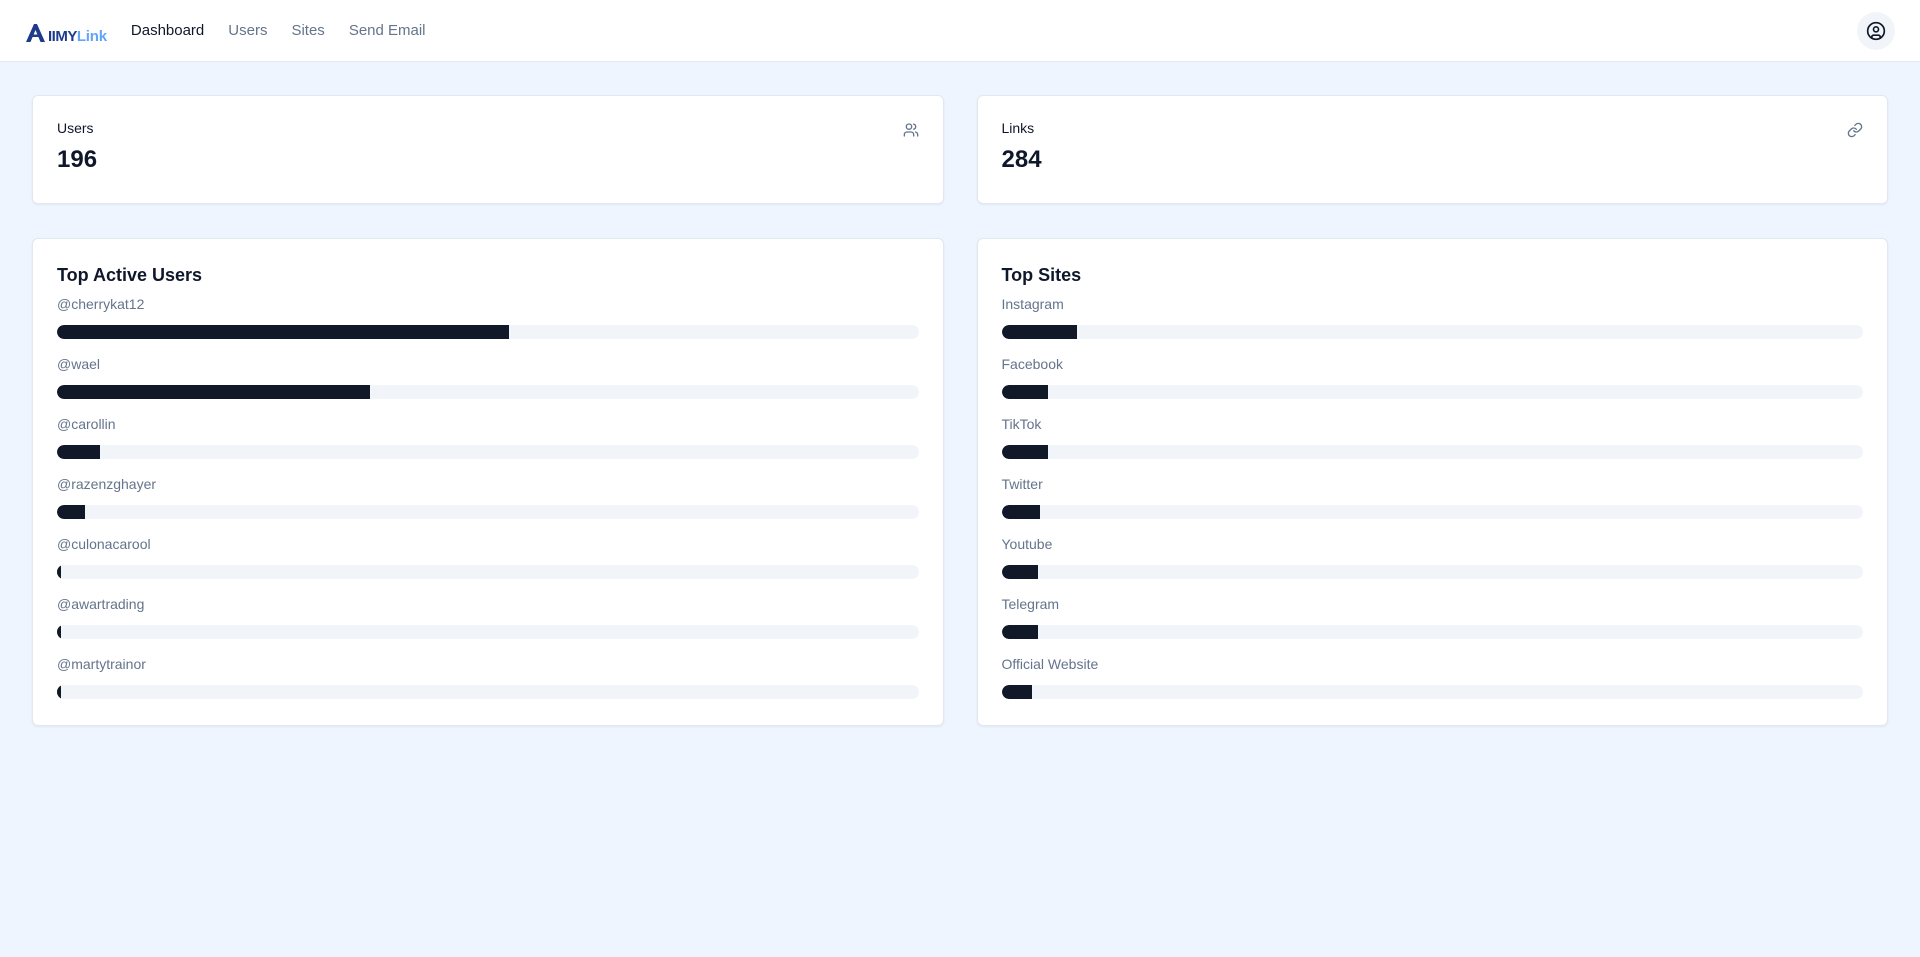 The width and height of the screenshot is (1920, 957). Describe the element at coordinates (1027, 544) in the screenshot. I see `item-label: Youtube` at that location.